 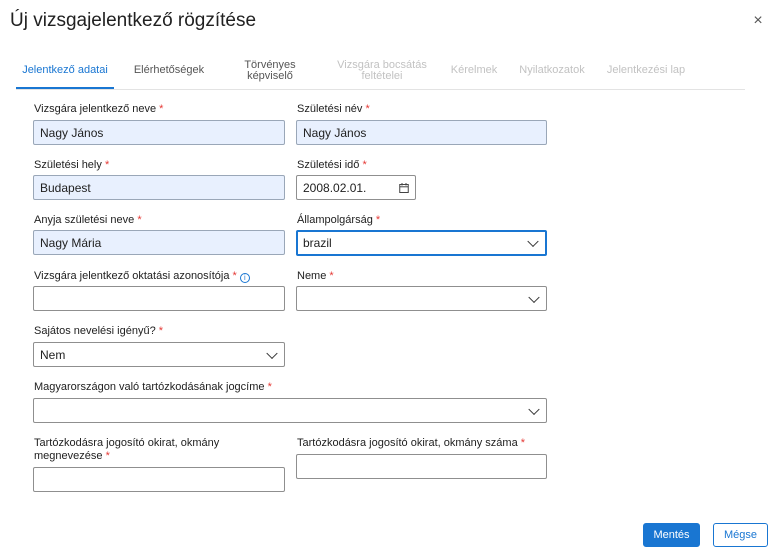 I want to click on birth-place-label: Születési hely *, so click(x=72, y=165).